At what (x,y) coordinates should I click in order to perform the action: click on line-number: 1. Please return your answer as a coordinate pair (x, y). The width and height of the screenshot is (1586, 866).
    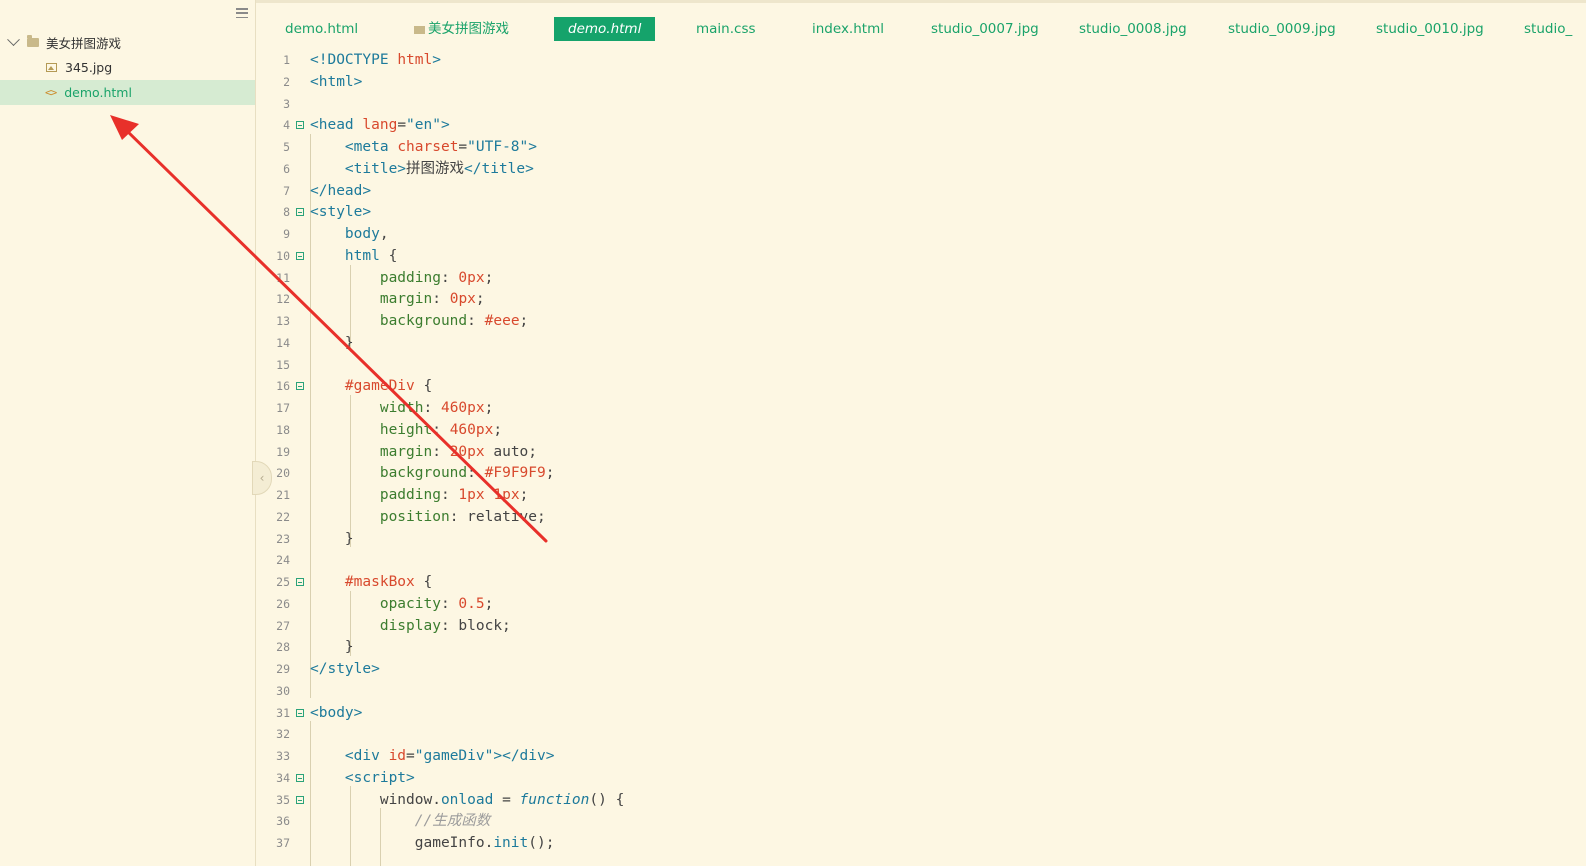
    Looking at the image, I should click on (286, 60).